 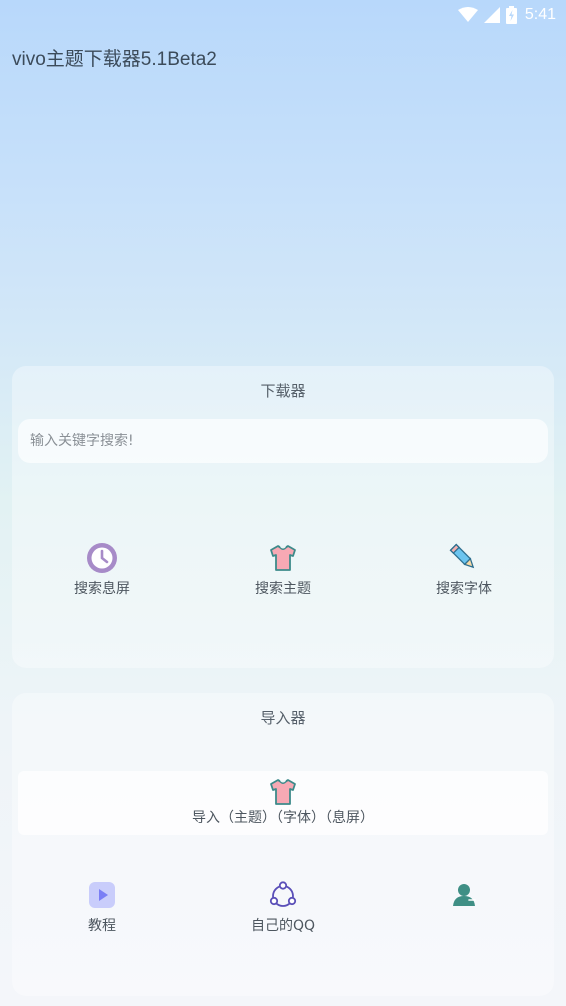 I want to click on user-button, so click(x=464, y=897).